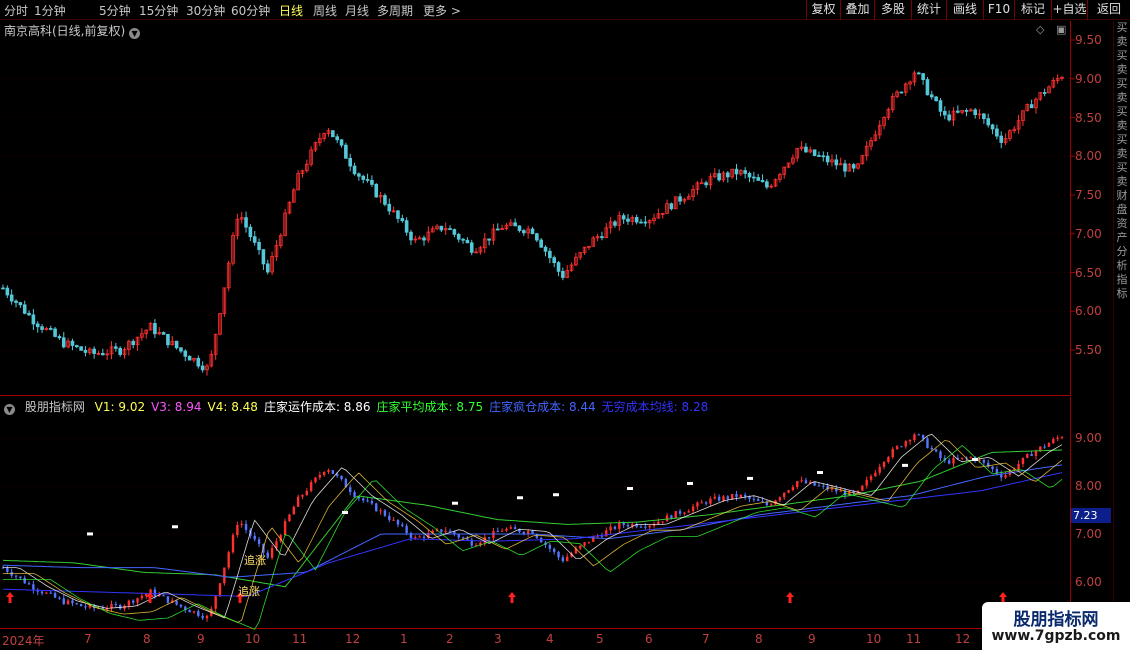  What do you see at coordinates (255, 560) in the screenshot?
I see `chase-note-1: 追涨` at bounding box center [255, 560].